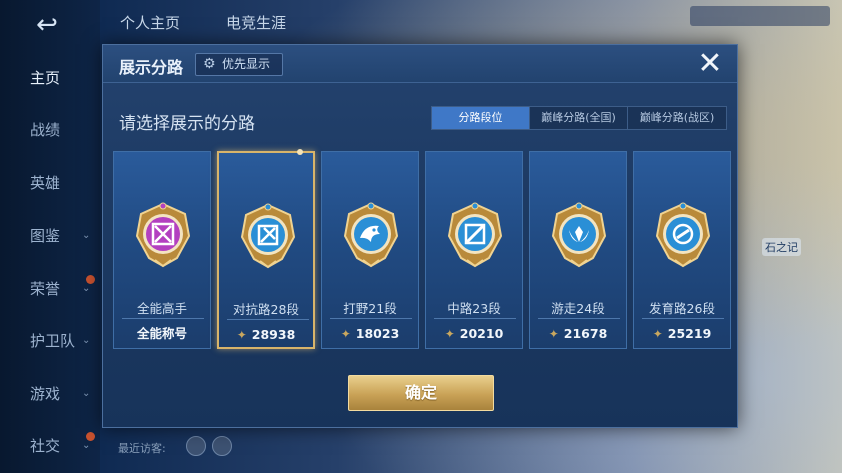 This screenshot has width=842, height=473. I want to click on lane-card: 全能高手 全能称号, so click(162, 250).